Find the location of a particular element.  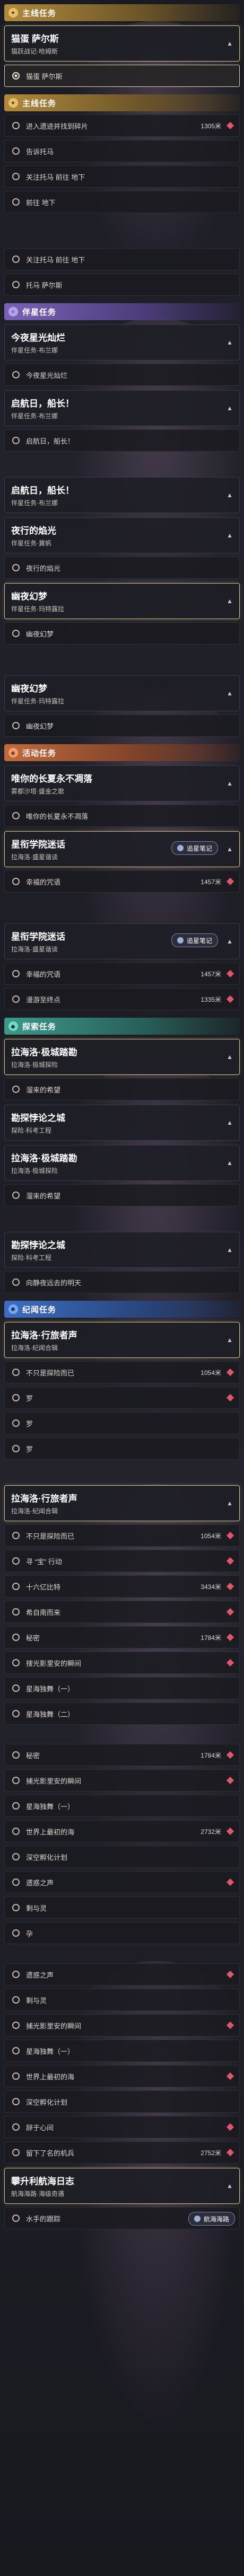

objective-item: 向静夜远去的明天 is located at coordinates (122, 1282).